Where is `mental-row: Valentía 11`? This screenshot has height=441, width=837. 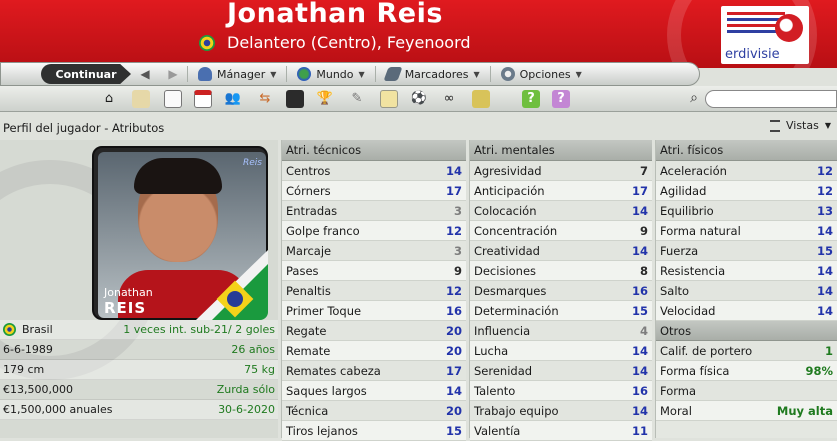
mental-row: Valentía 11 is located at coordinates (561, 431).